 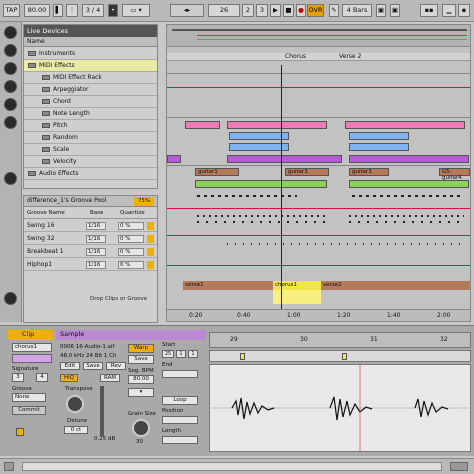 I want to click on key-map-icon: ▣, so click(x=395, y=10).